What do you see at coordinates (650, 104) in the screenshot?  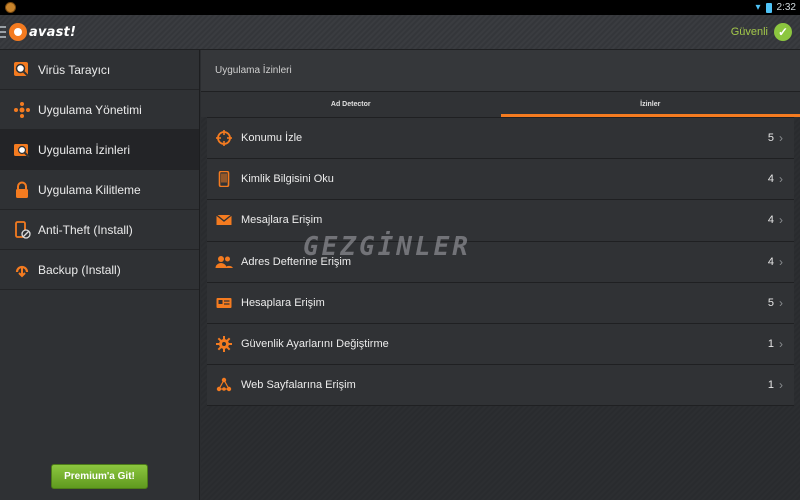 I see `tab-permissions: İzinler` at bounding box center [650, 104].